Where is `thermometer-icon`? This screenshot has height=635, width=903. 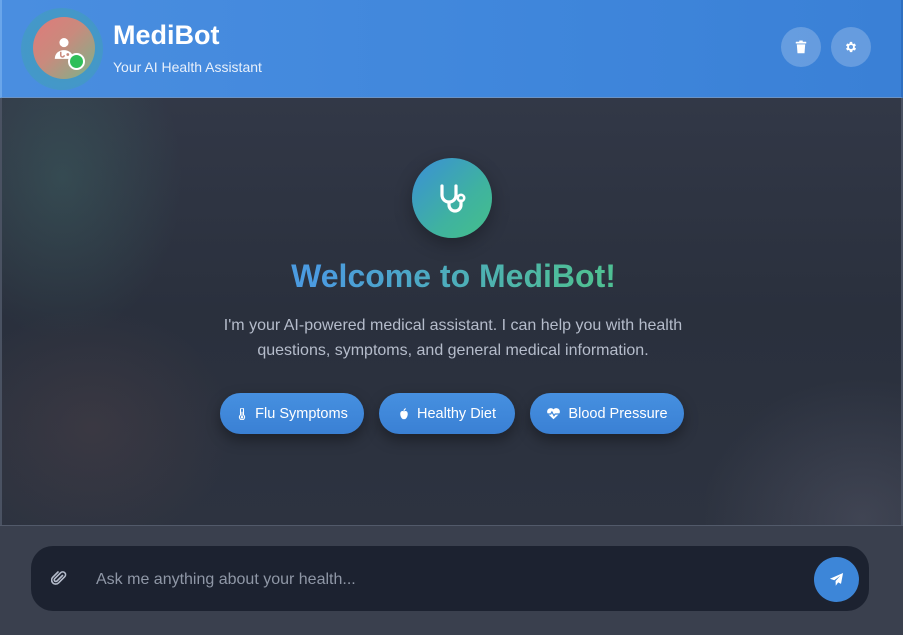 thermometer-icon is located at coordinates (242, 413).